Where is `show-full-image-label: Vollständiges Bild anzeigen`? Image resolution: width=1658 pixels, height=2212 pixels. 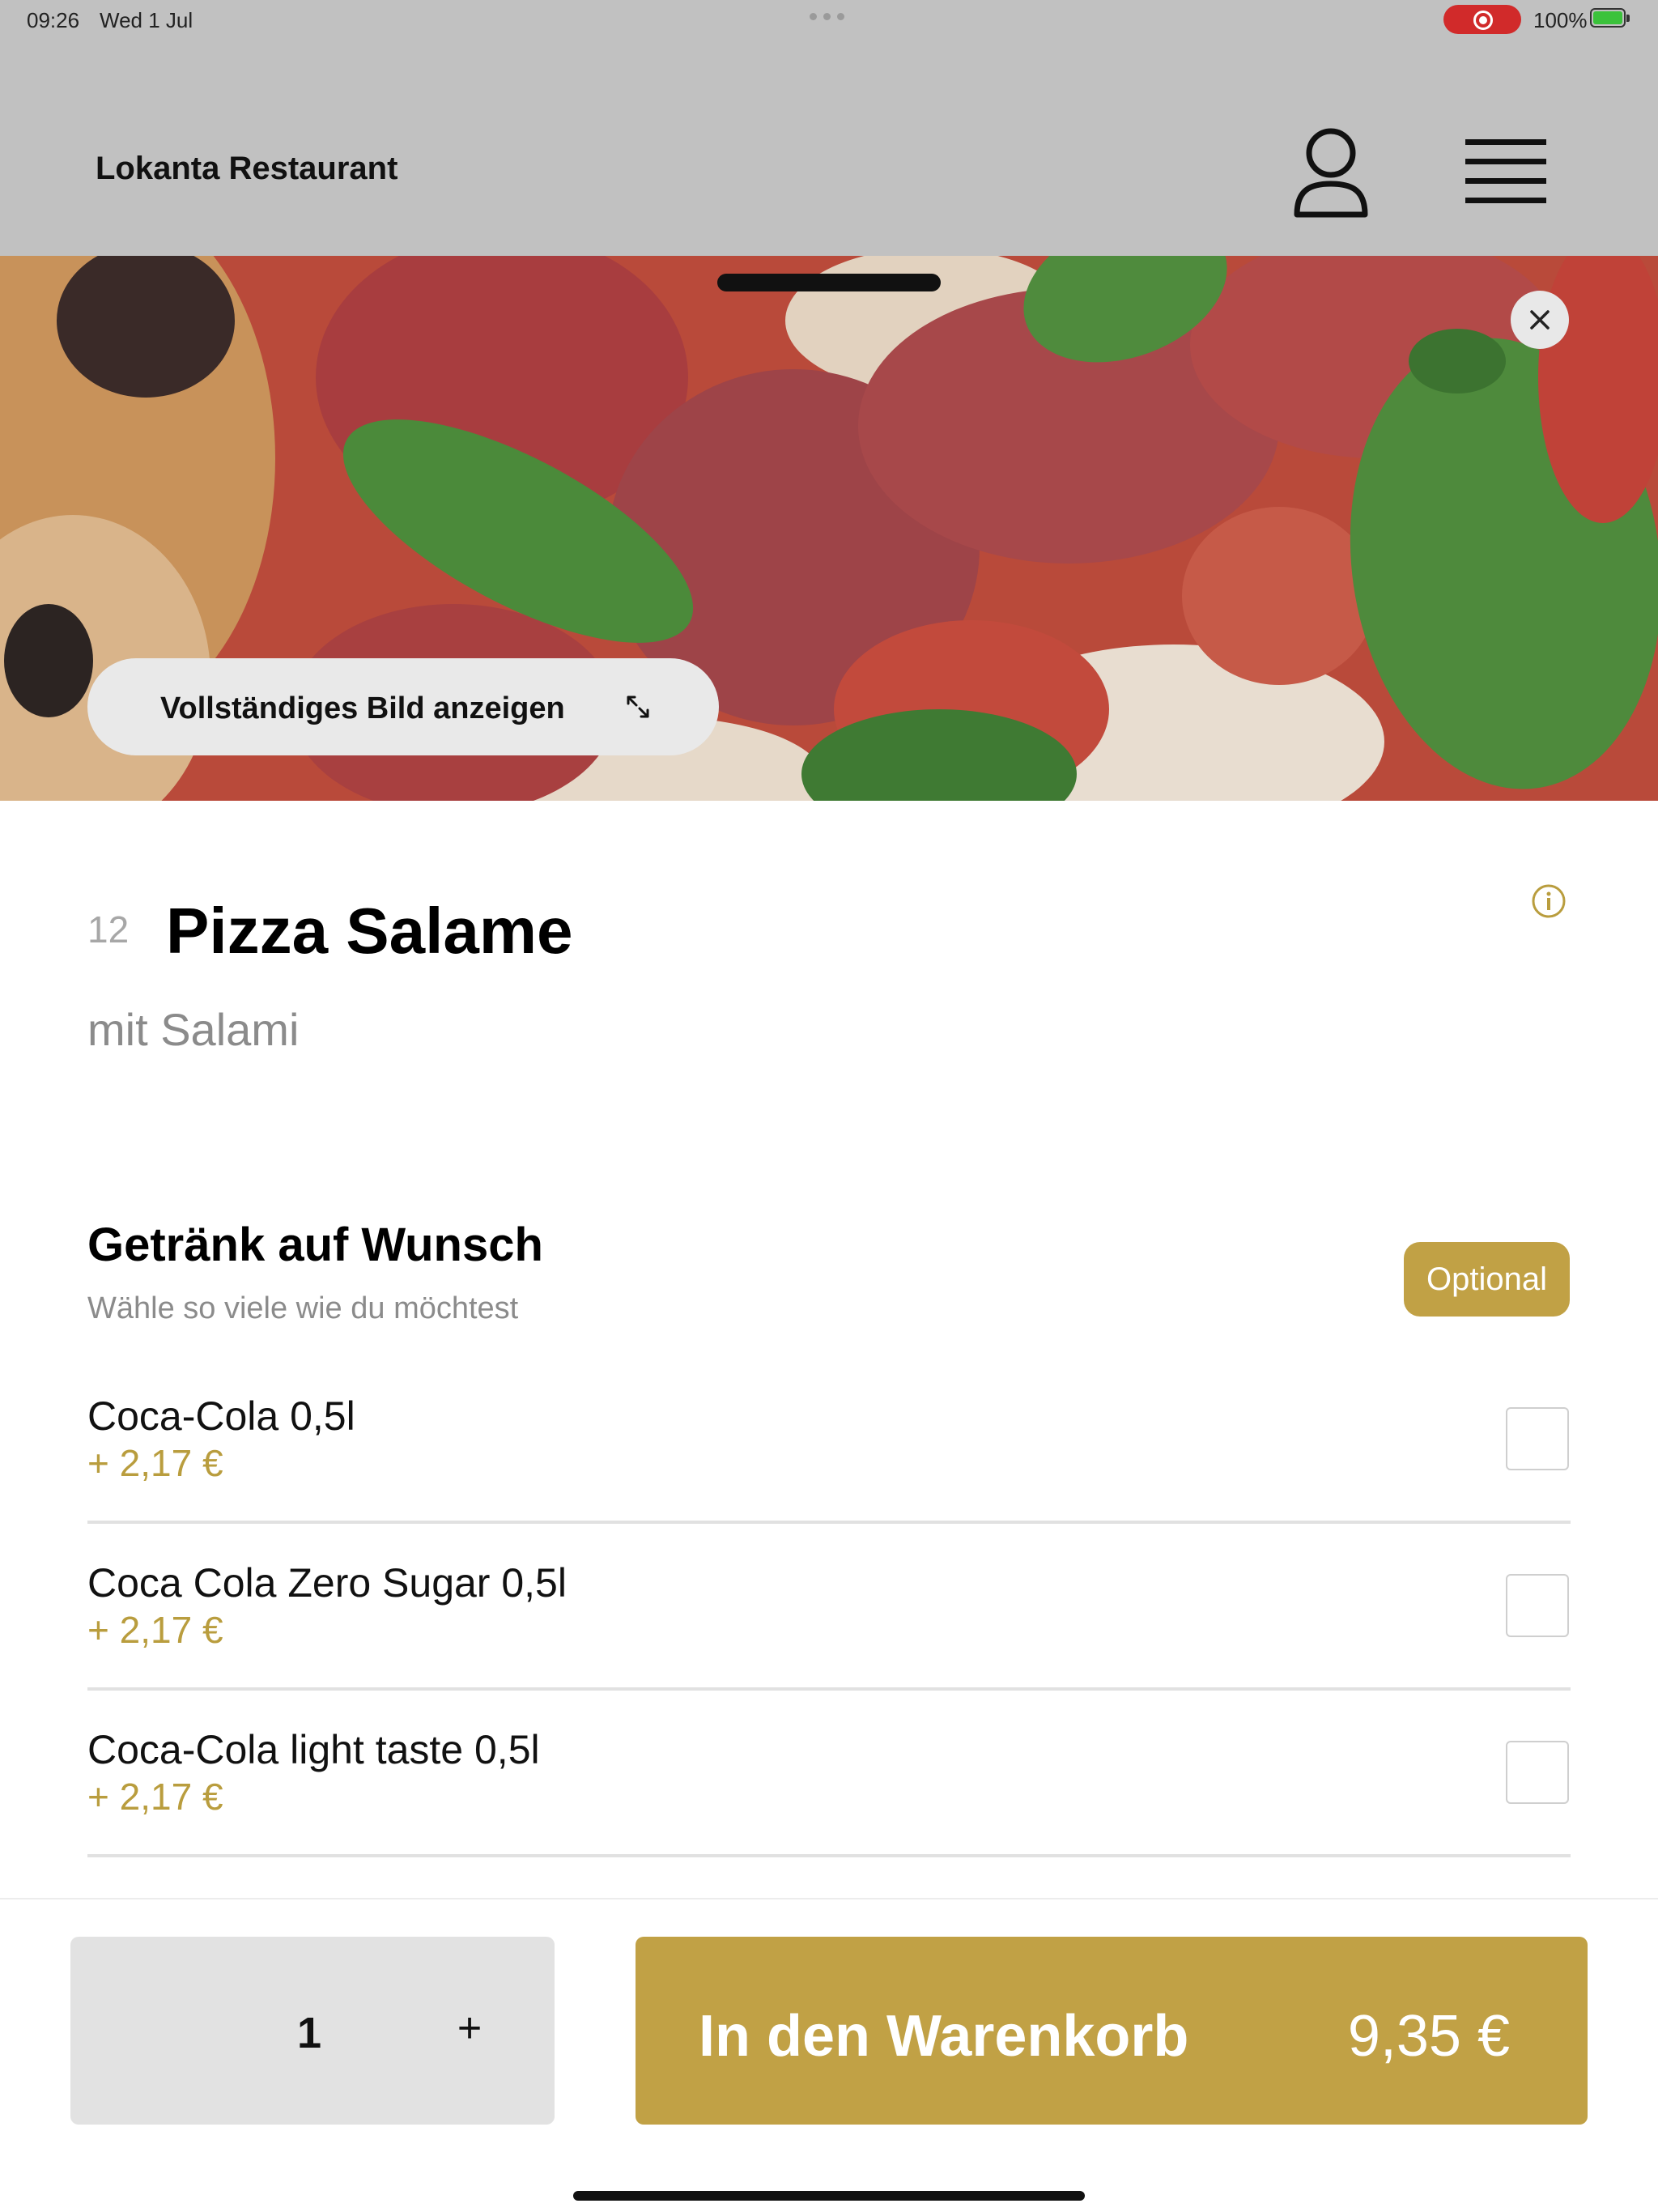
show-full-image-label: Vollständiges Bild anzeigen is located at coordinates (362, 708).